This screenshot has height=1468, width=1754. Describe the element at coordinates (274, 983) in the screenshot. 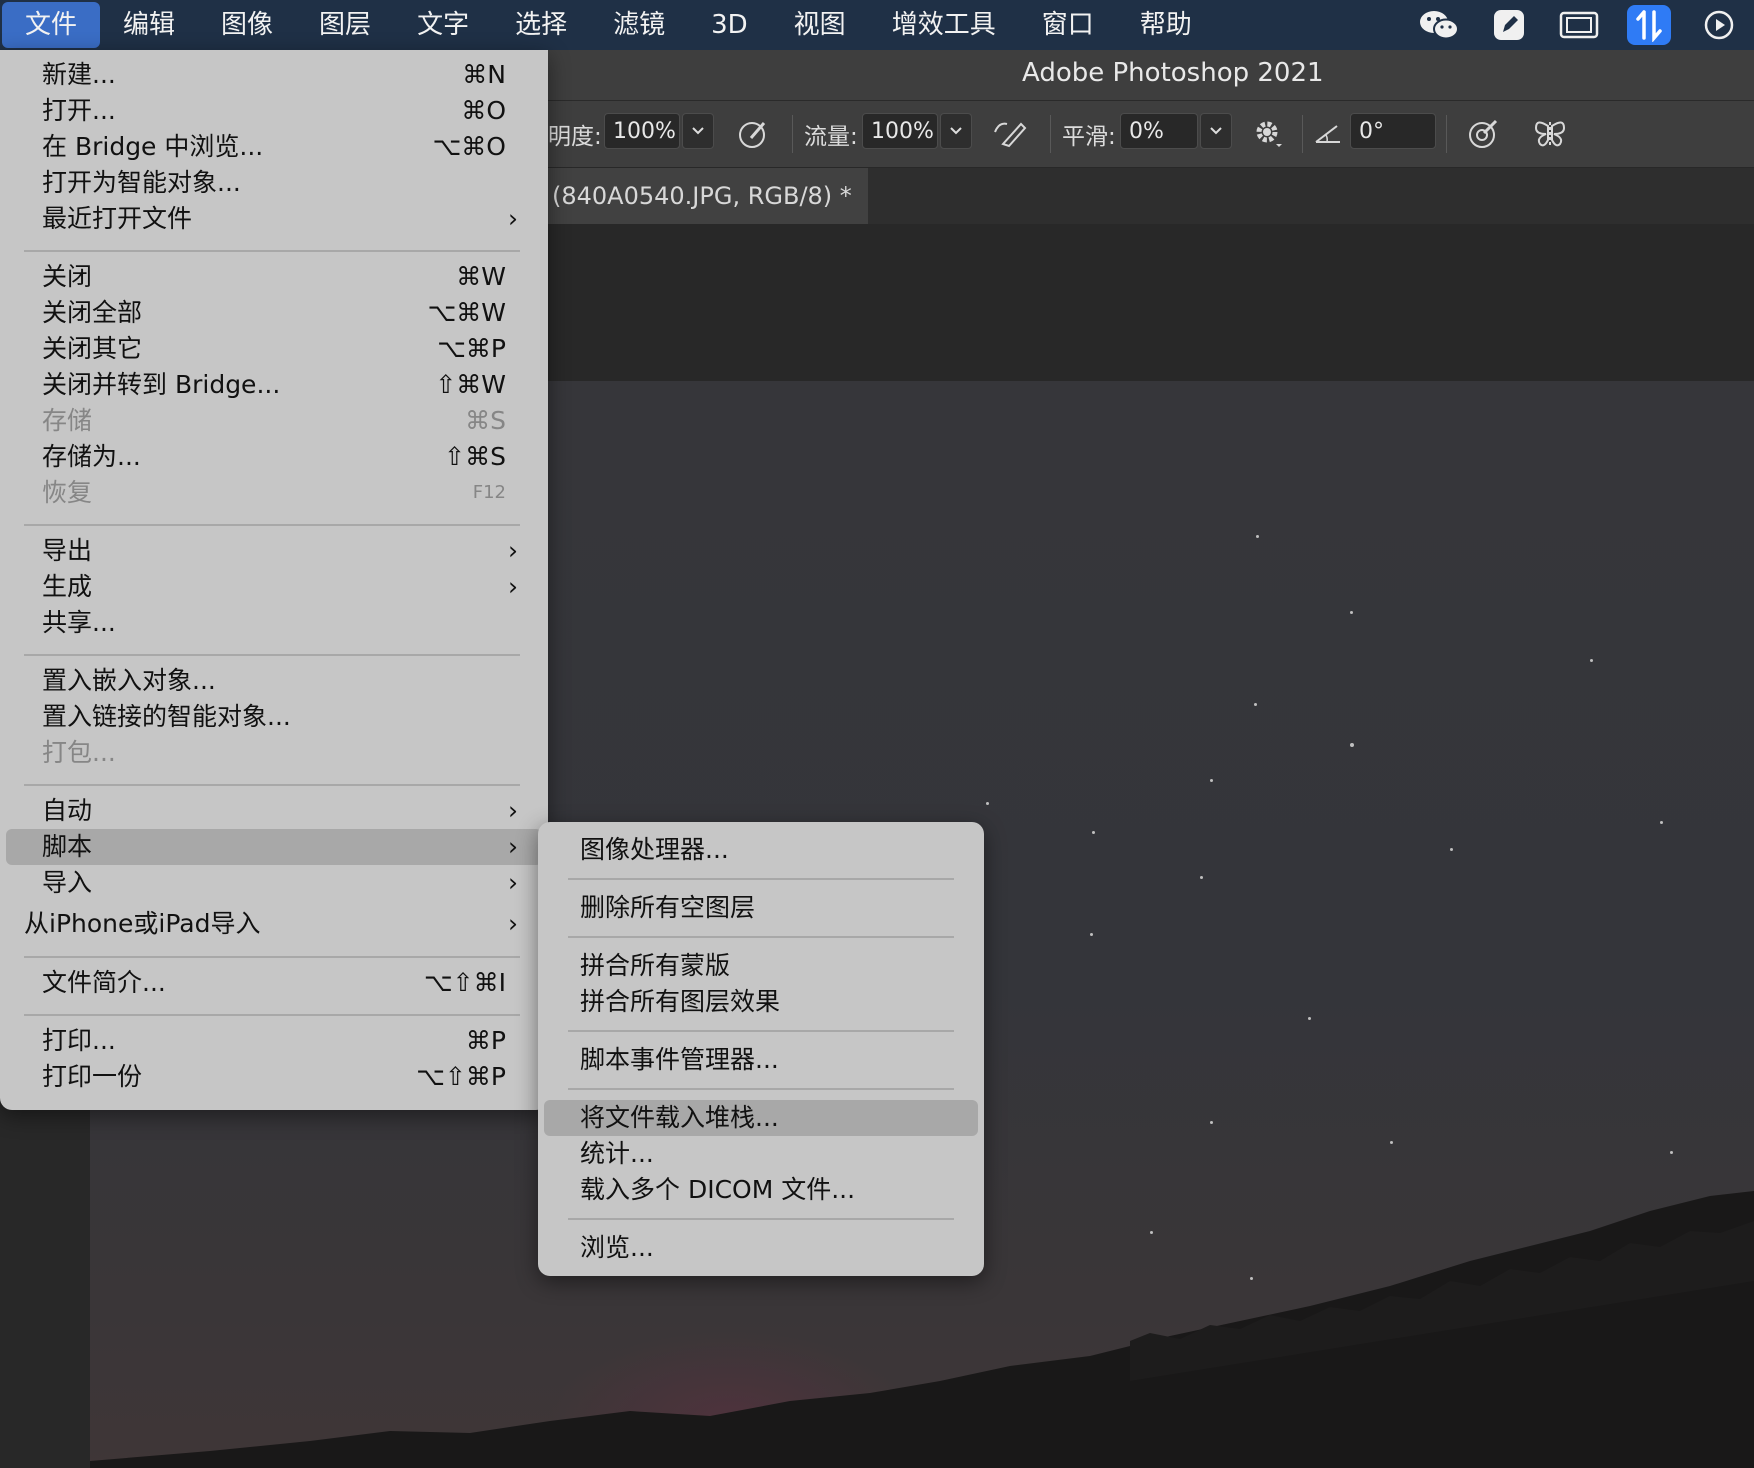

I see `menu-item-file-info: 文件简介... ⌥⇧⌘I` at that location.